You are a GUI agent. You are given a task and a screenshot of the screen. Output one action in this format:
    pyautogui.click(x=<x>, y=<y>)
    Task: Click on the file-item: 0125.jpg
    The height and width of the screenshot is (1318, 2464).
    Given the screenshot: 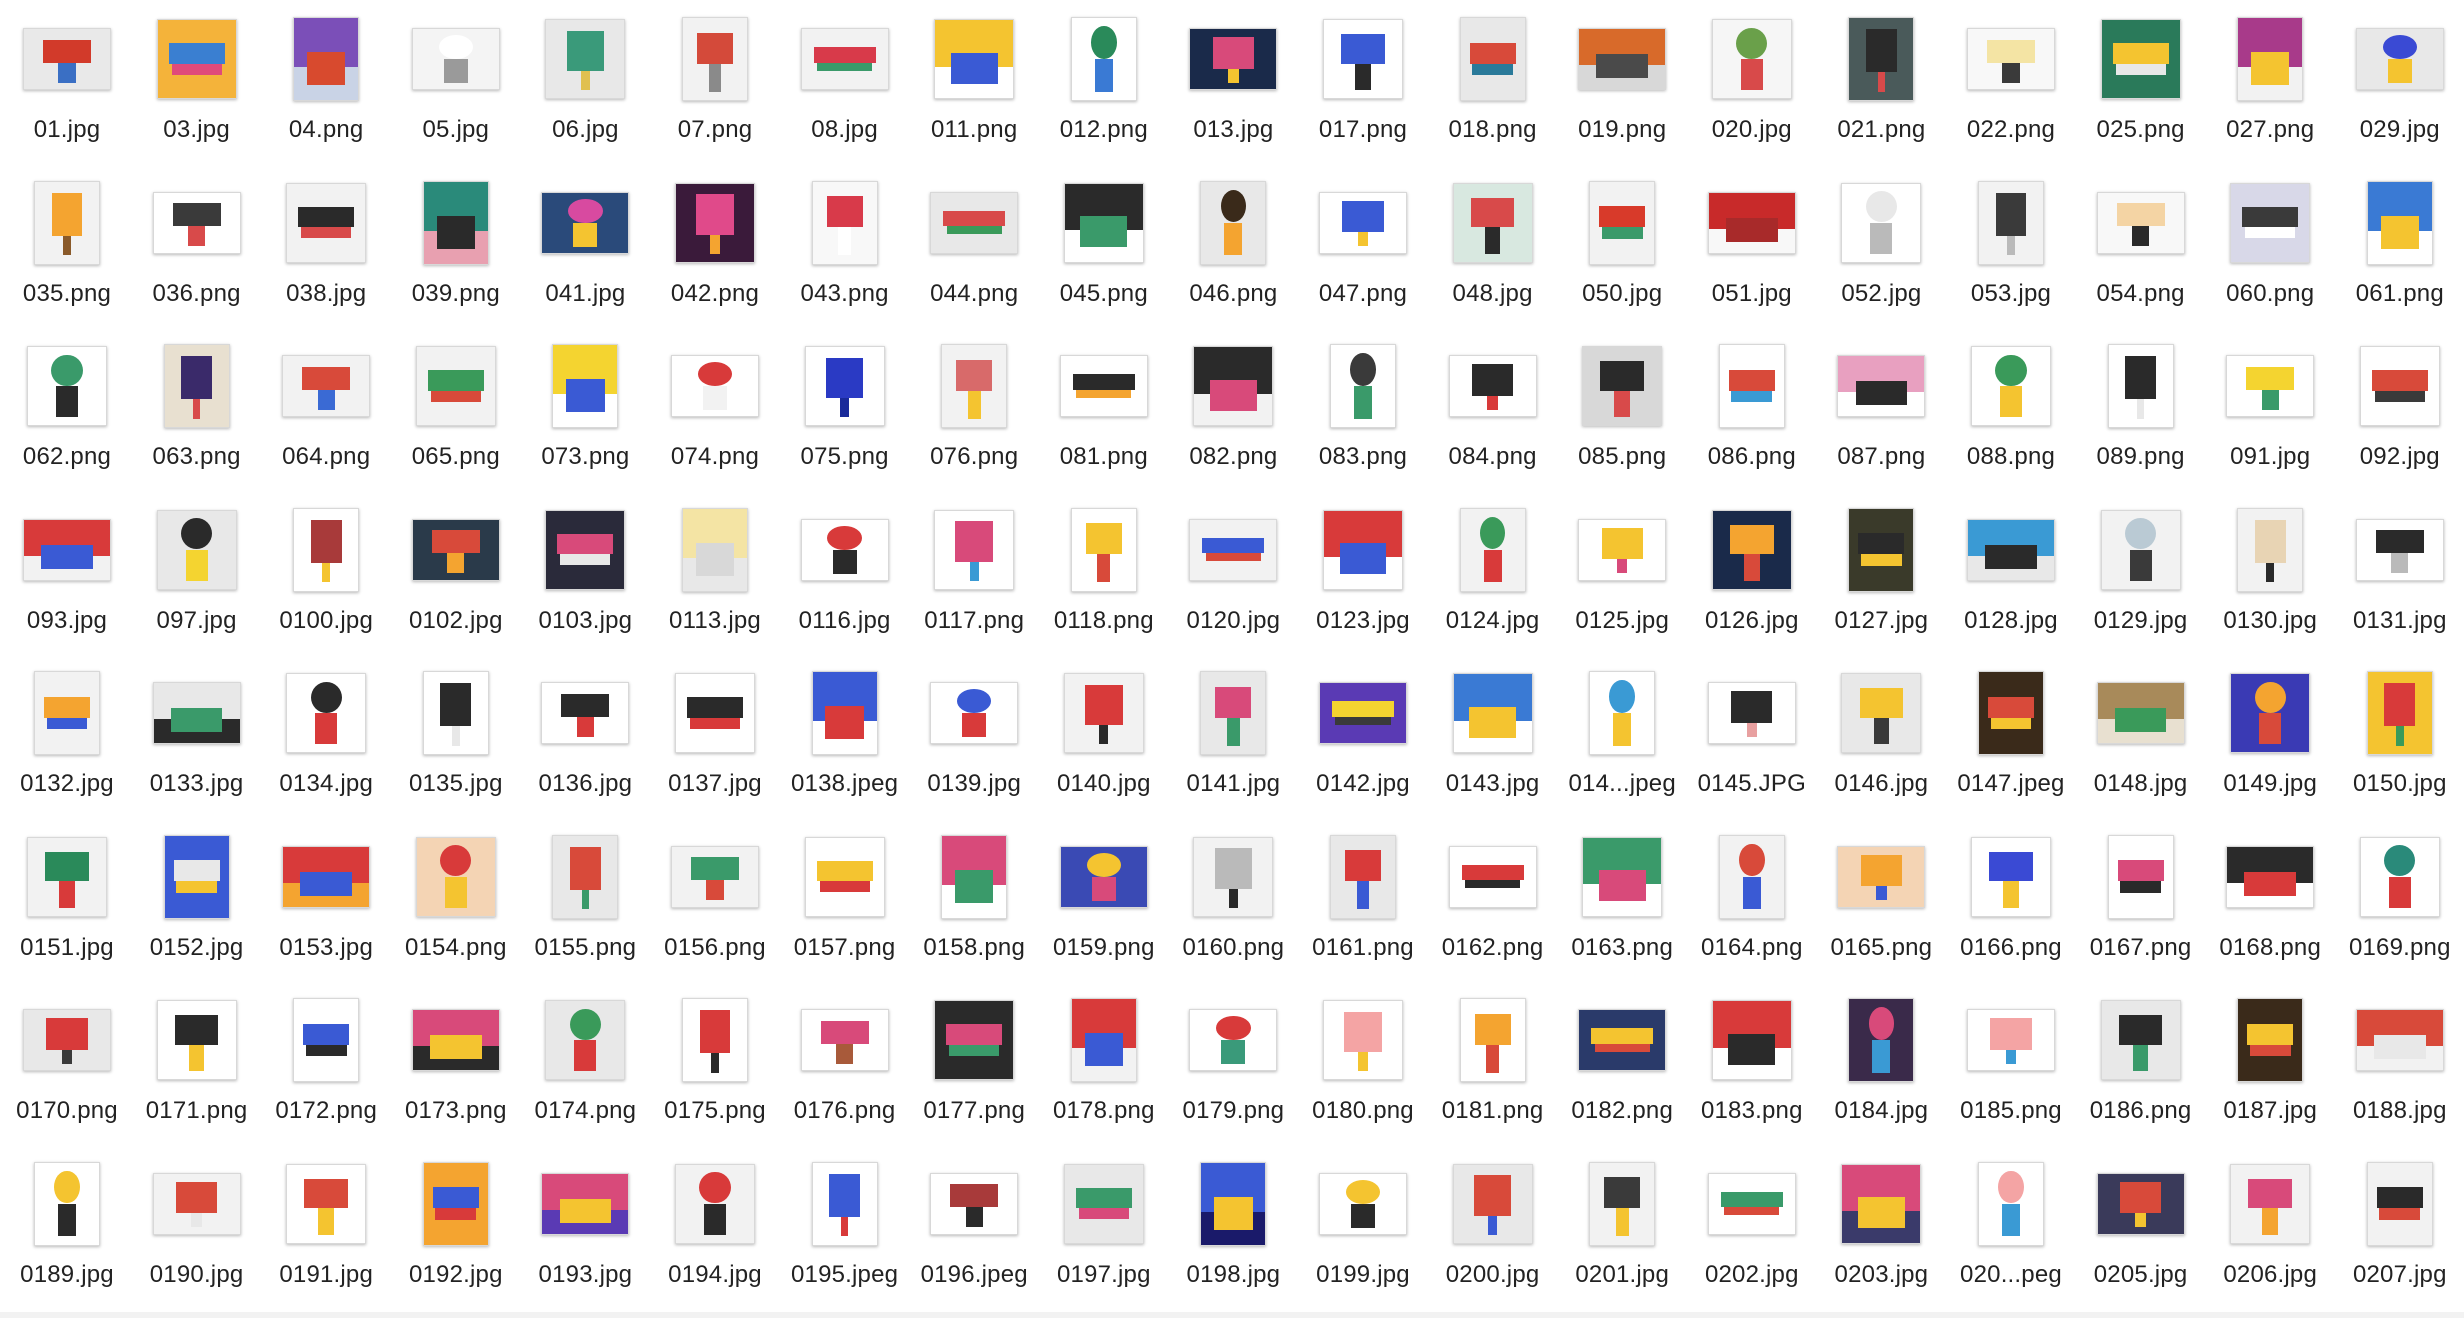 What is the action you would take?
    pyautogui.click(x=1622, y=576)
    